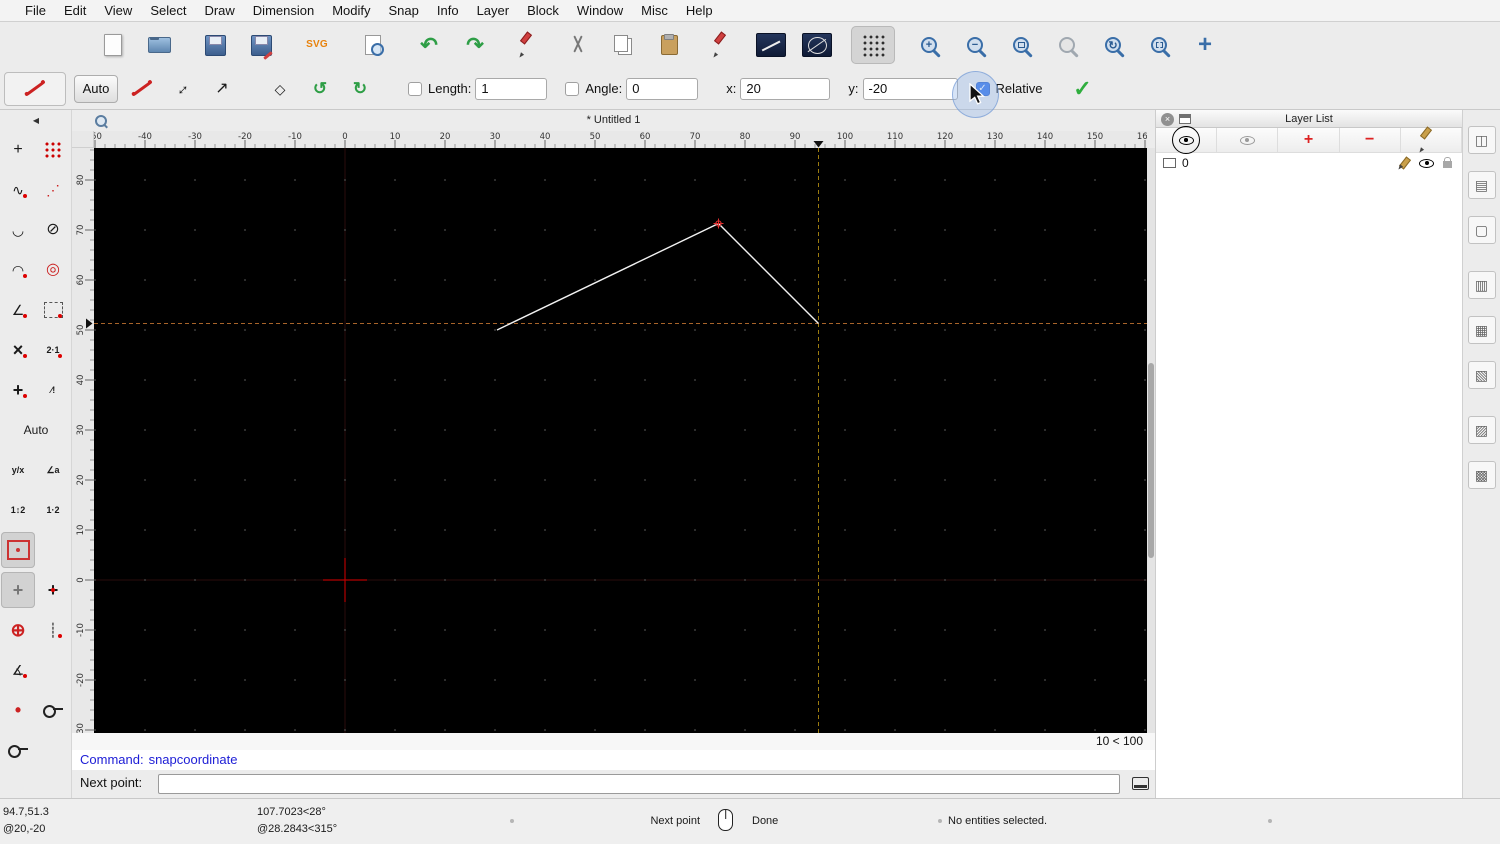 The width and height of the screenshot is (1500, 844). Describe the element at coordinates (1481, 185) in the screenshot. I see `dock-panel-button-2: ▤` at that location.